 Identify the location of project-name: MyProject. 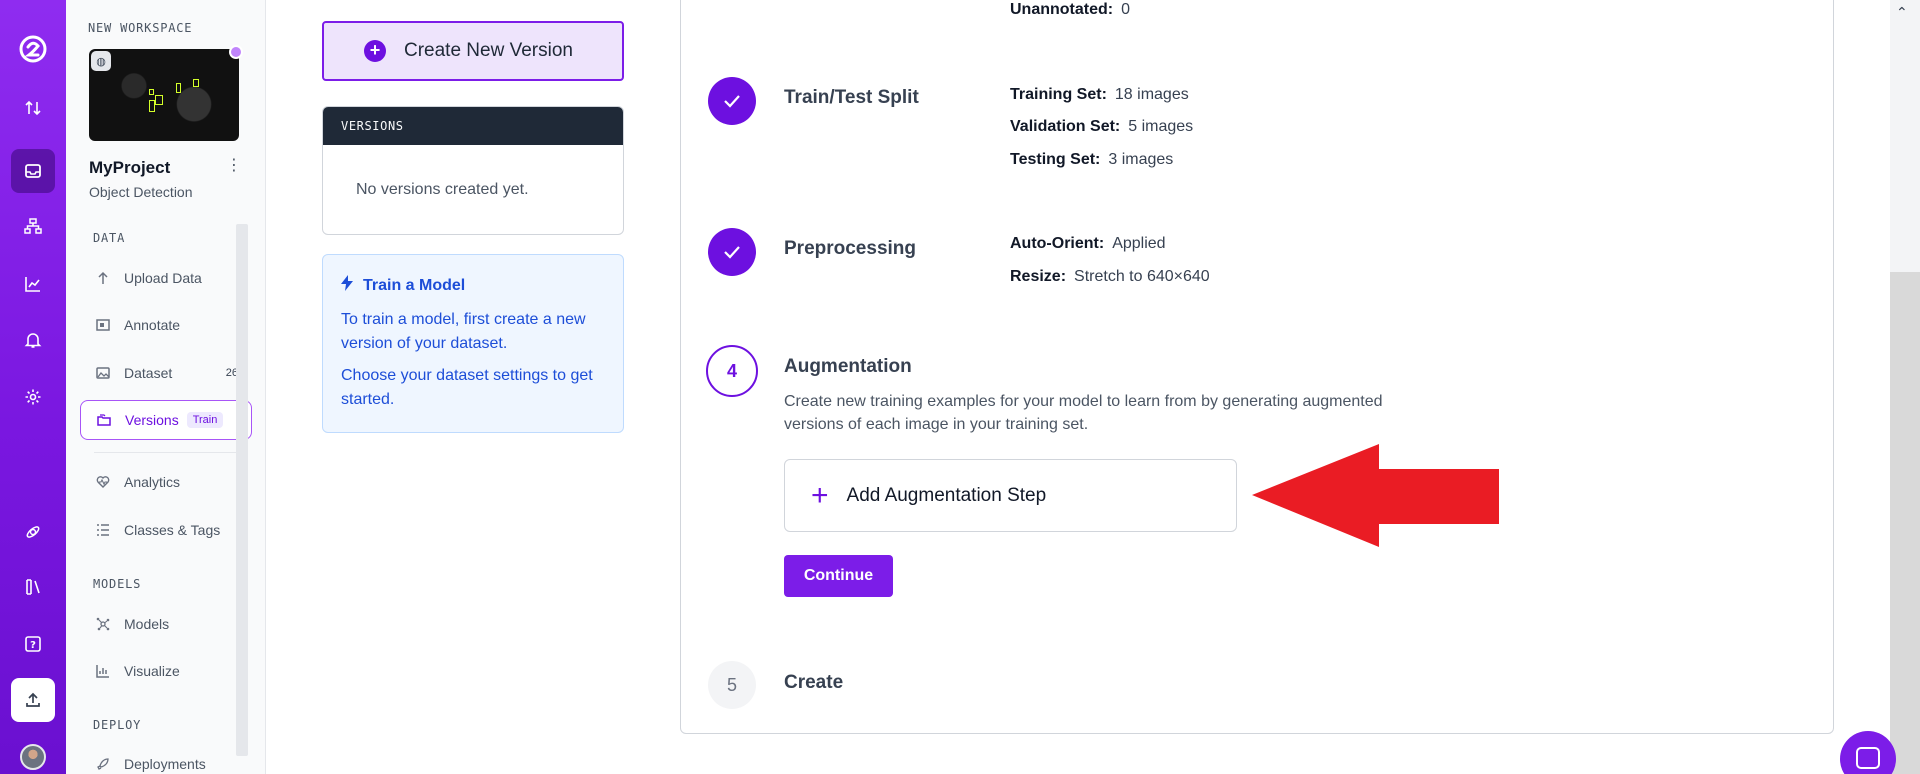
(130, 167).